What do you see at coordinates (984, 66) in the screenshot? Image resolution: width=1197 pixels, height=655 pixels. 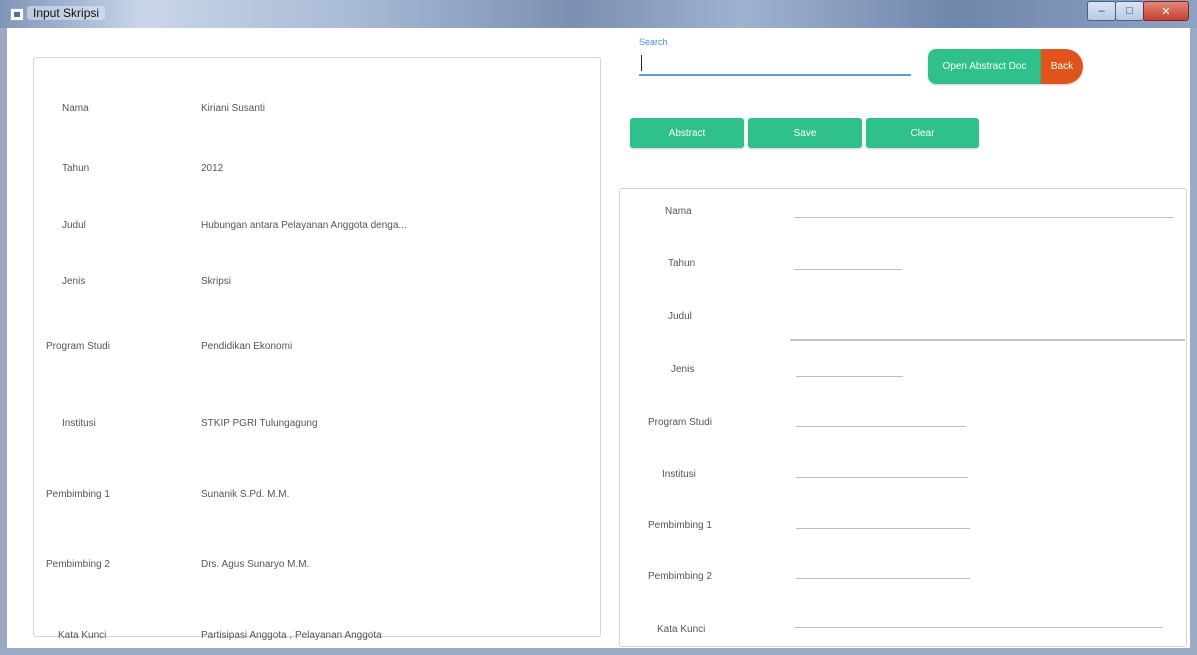 I see `open-abstract-doc-button: Open Abstract Doc` at bounding box center [984, 66].